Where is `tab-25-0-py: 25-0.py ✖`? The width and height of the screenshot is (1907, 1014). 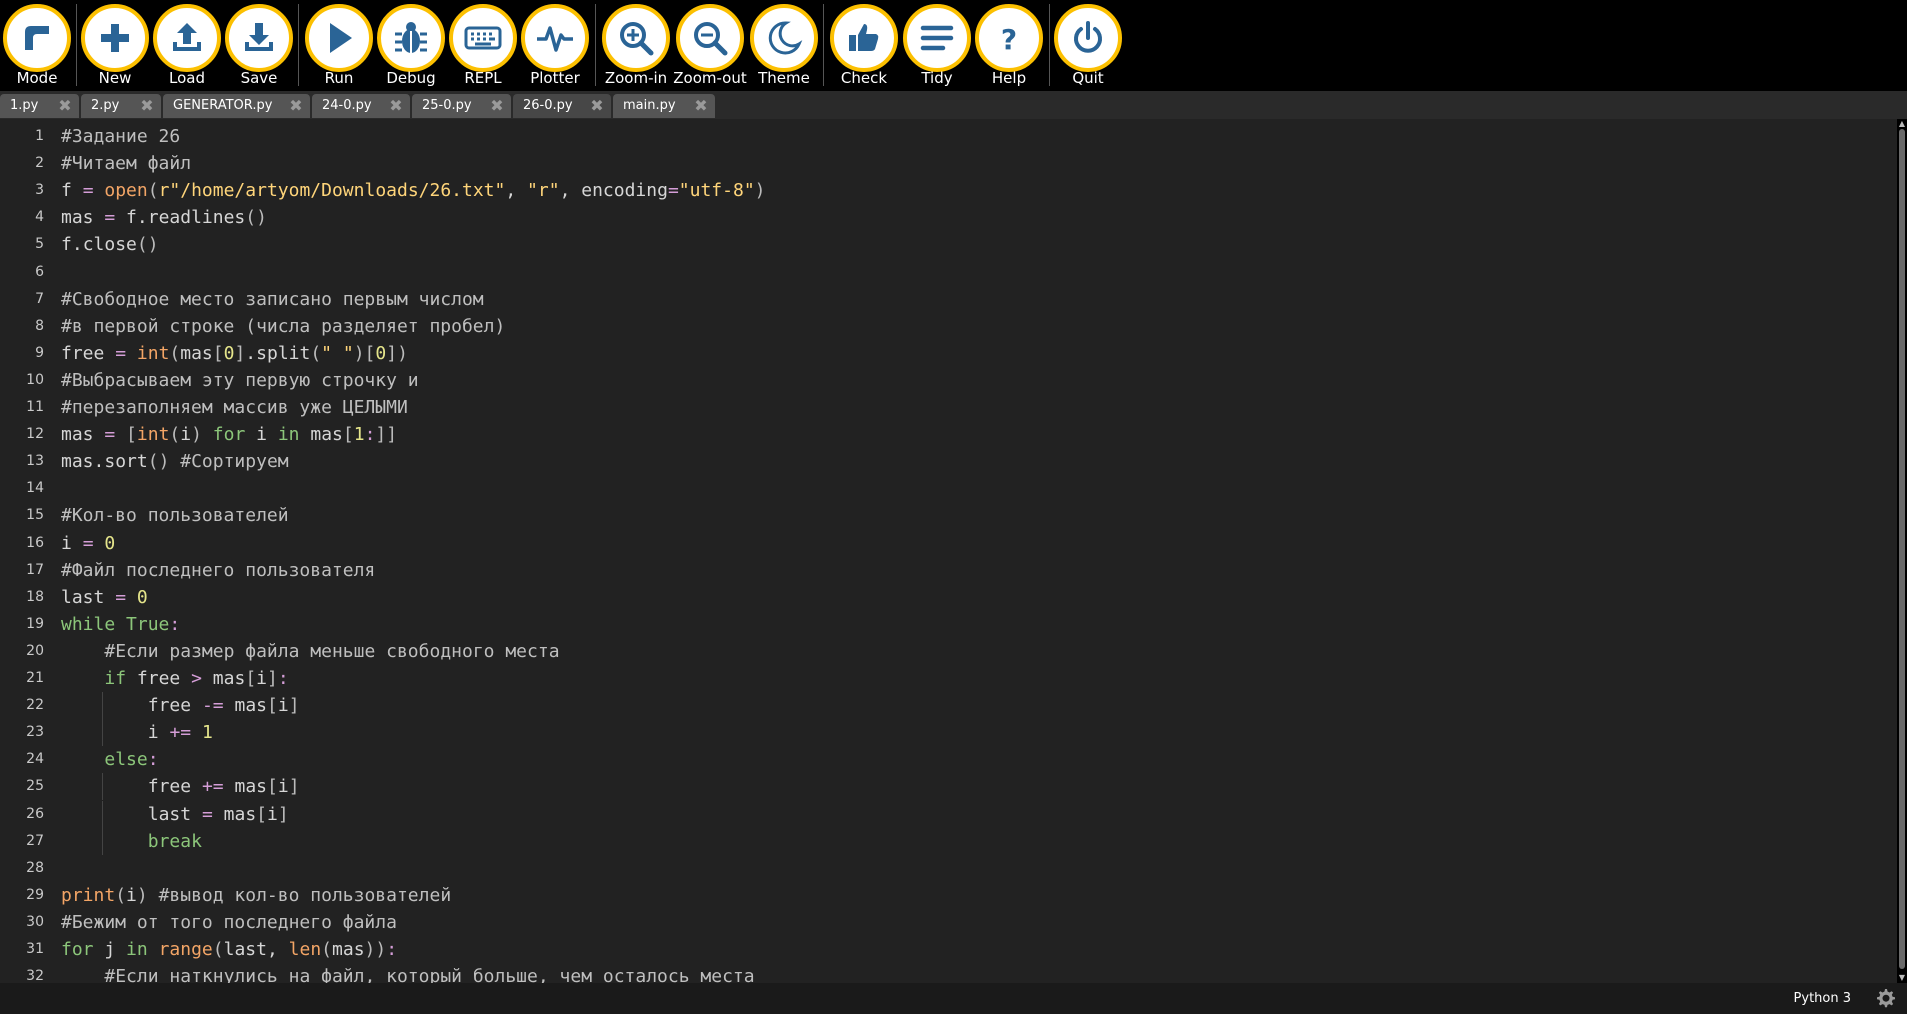 tab-25-0-py: 25-0.py ✖ is located at coordinates (461, 106).